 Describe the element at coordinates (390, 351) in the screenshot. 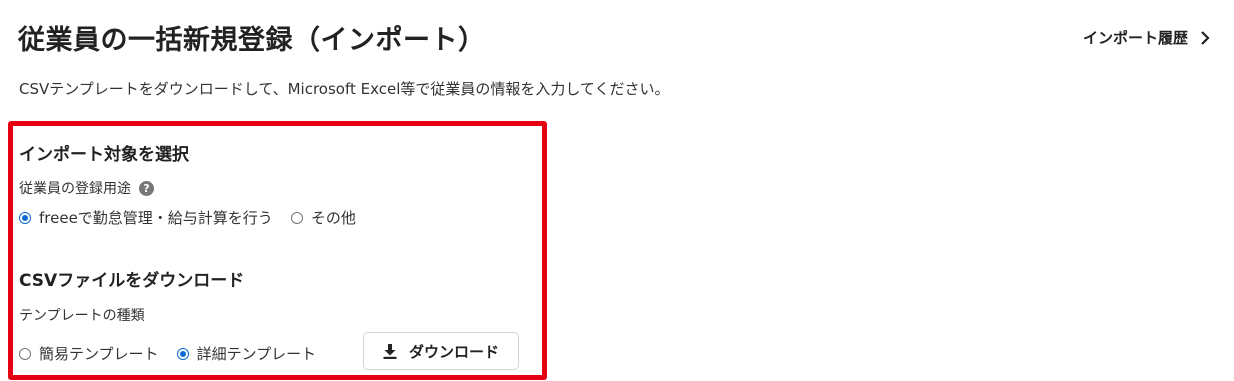

I see `download-icon` at that location.